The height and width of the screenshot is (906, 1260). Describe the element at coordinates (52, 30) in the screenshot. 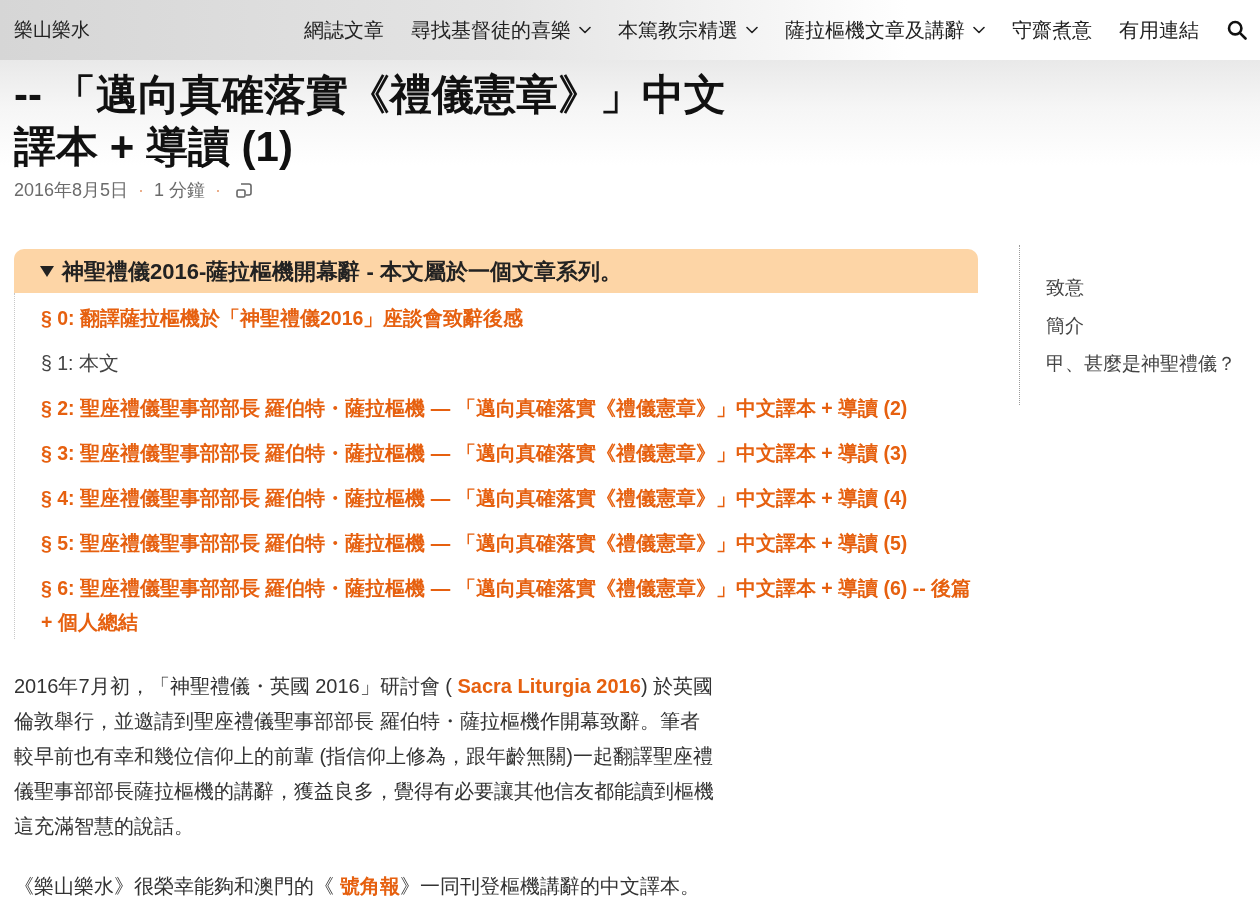

I see `site-logo: 樂山樂水` at that location.